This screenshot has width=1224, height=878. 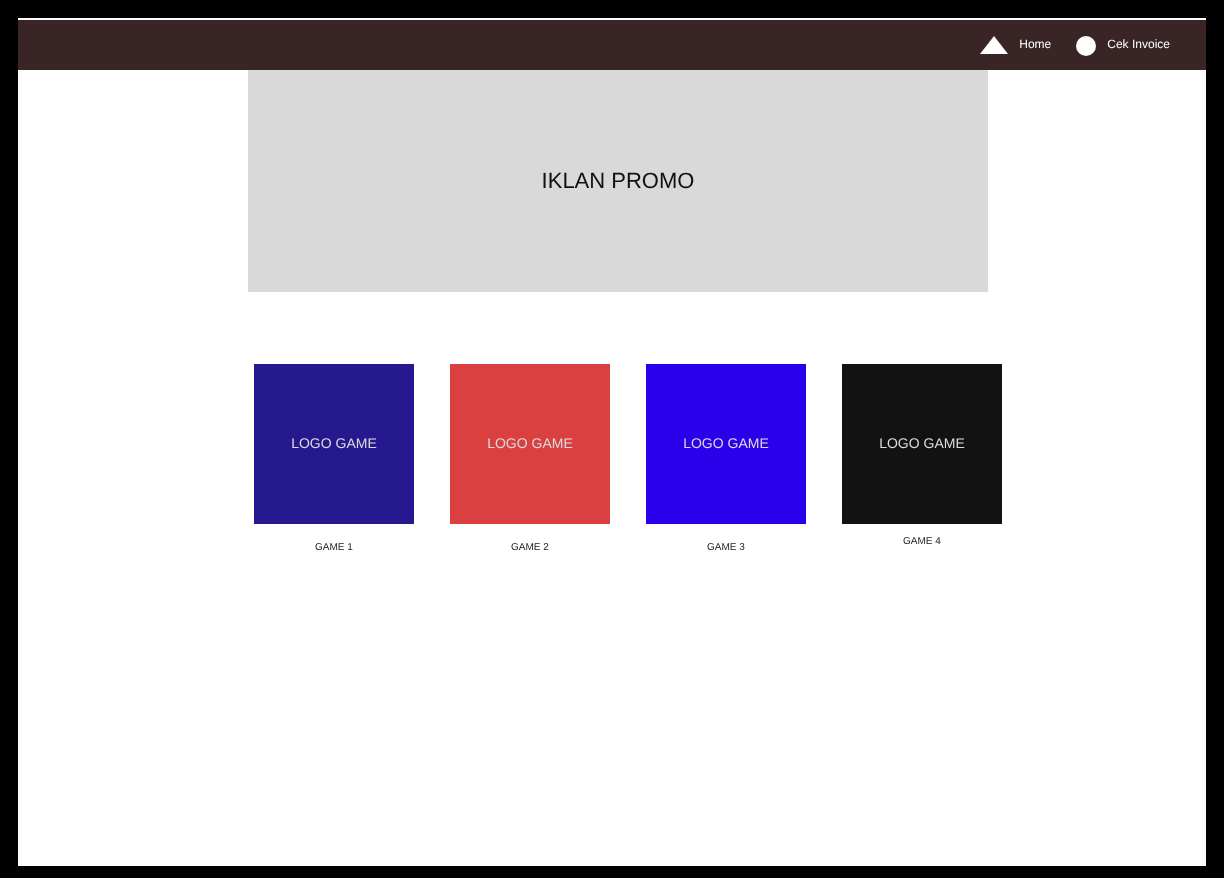 What do you see at coordinates (1085, 45) in the screenshot?
I see `circle-icon` at bounding box center [1085, 45].